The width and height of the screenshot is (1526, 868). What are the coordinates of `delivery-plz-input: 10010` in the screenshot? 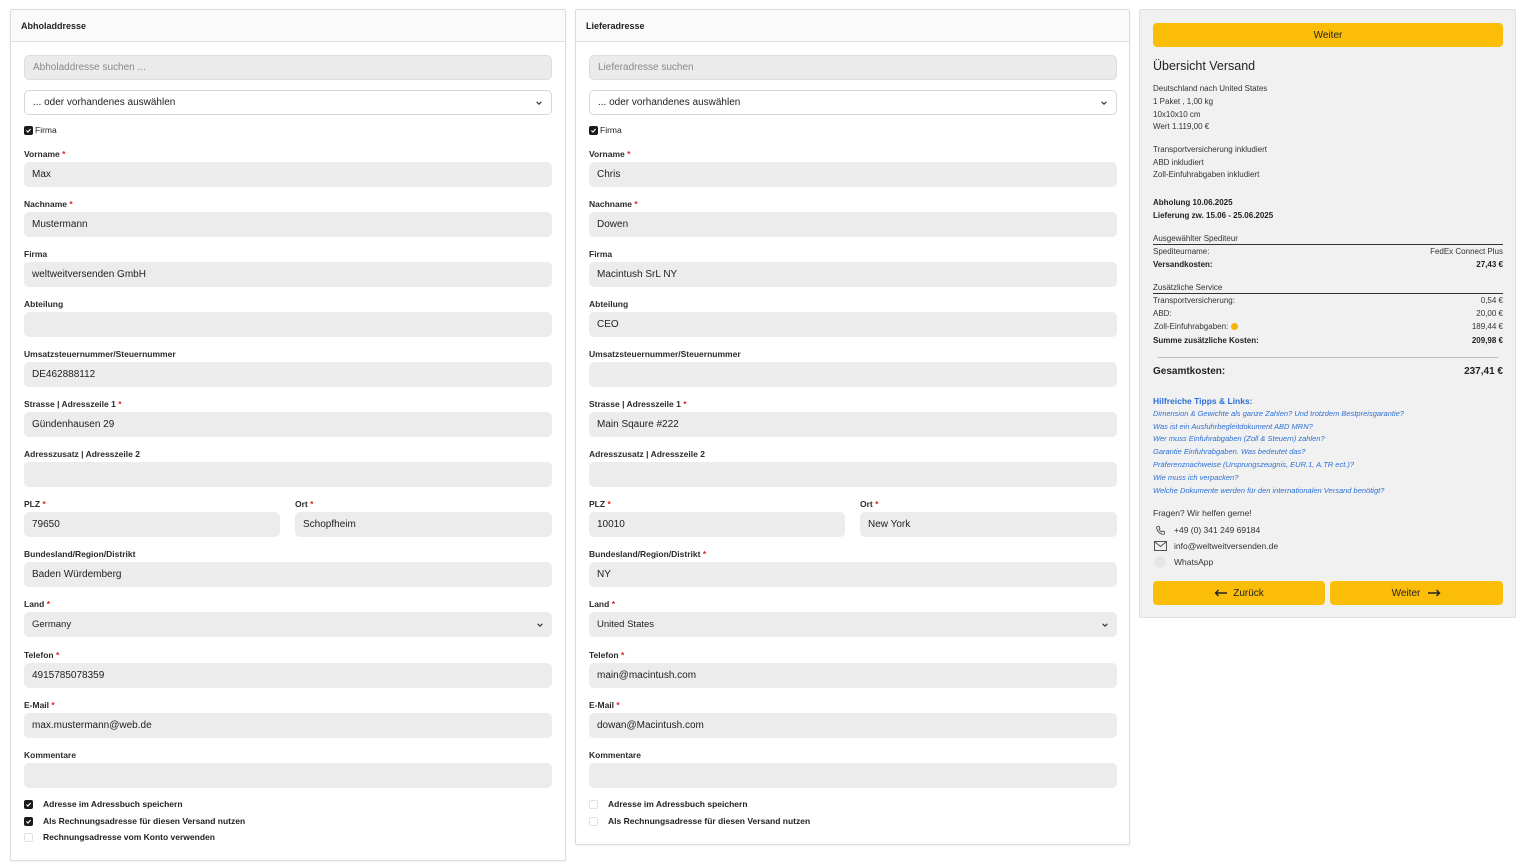 It's located at (717, 524).